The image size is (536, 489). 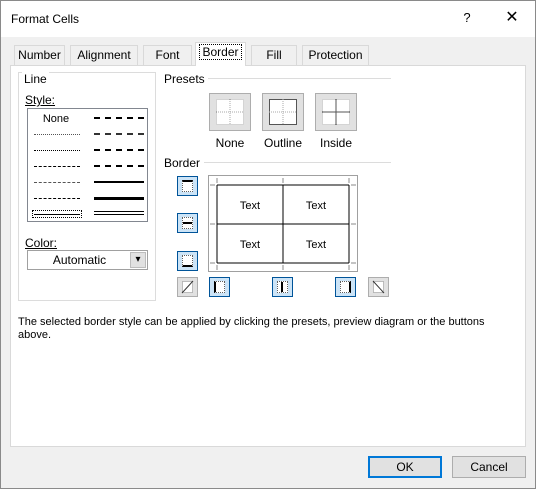 I want to click on preset-outline-button, so click(x=283, y=112).